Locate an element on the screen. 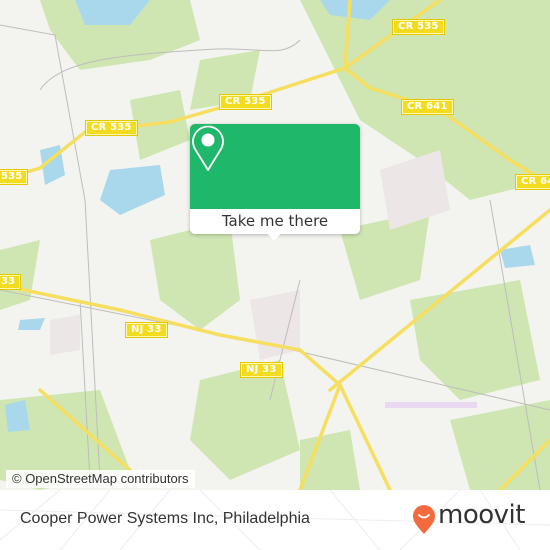  runway is located at coordinates (431, 405).